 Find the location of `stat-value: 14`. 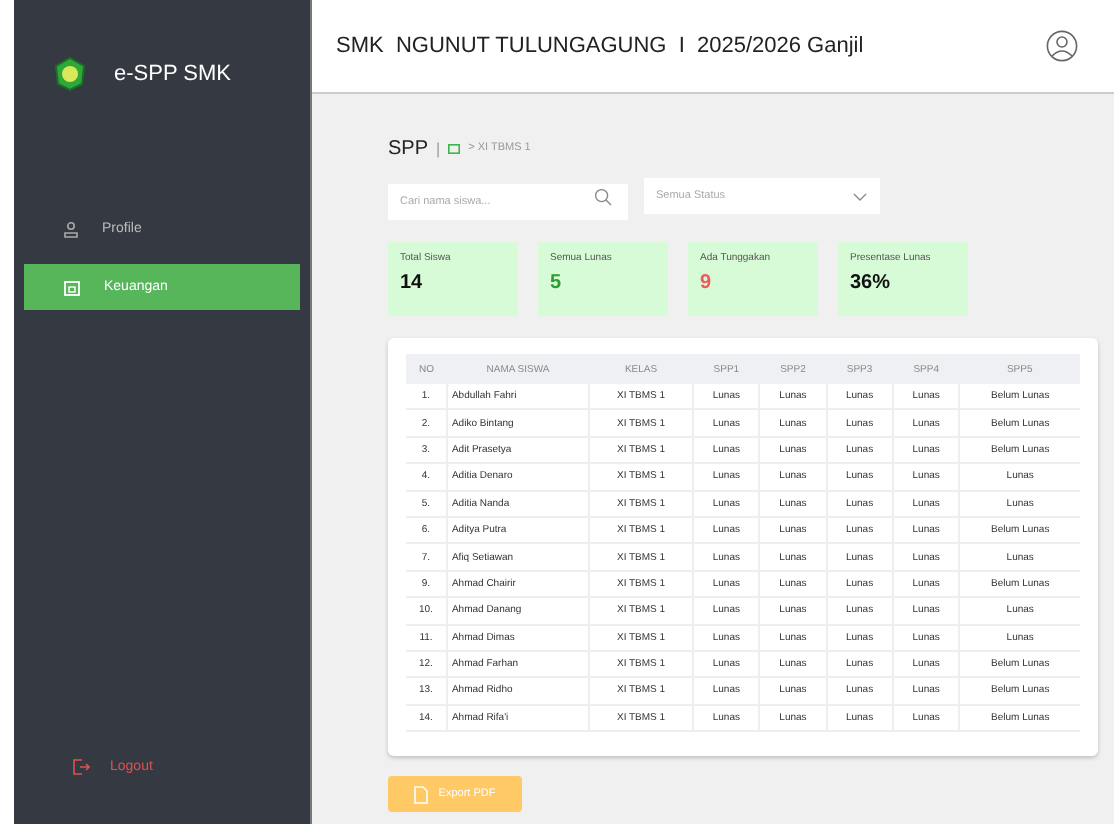

stat-value: 14 is located at coordinates (412, 283).